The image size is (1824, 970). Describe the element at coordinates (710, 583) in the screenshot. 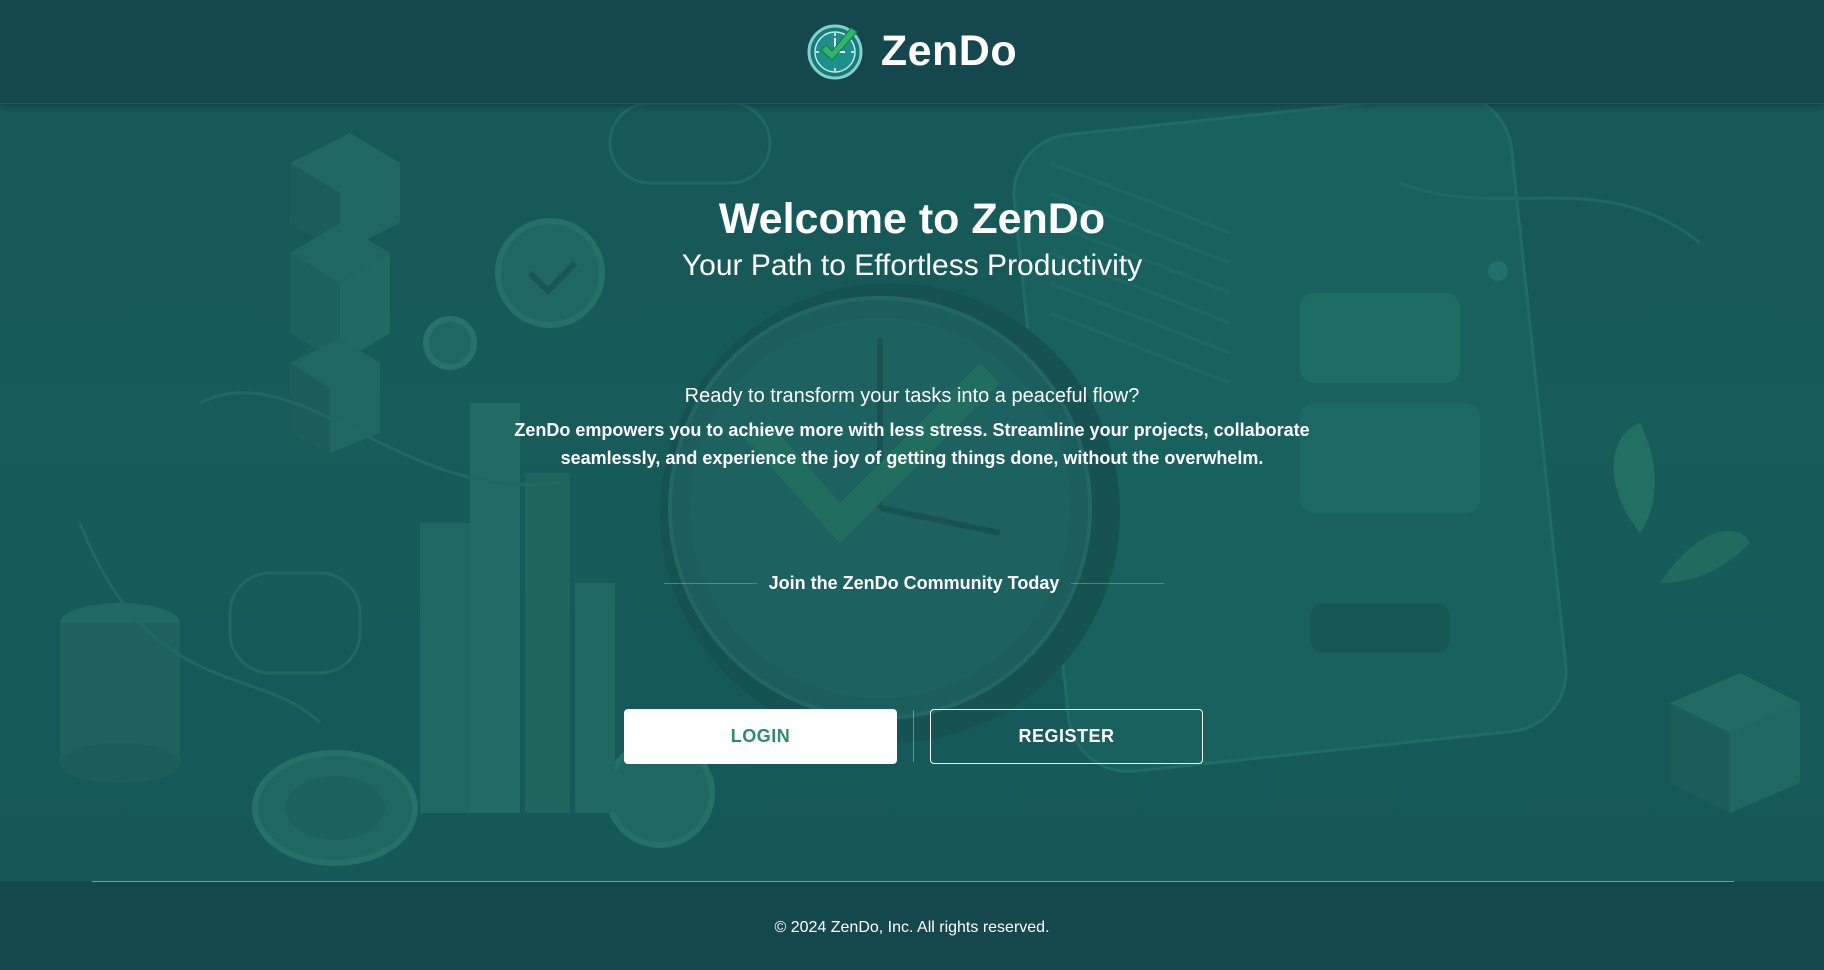

I see `divider-line-left` at that location.